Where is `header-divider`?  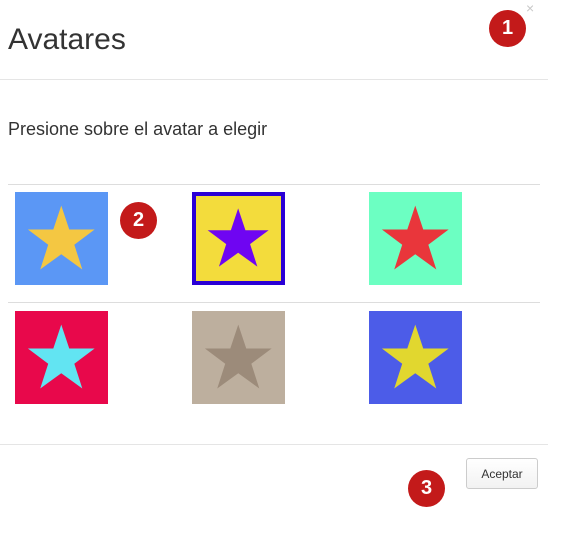 header-divider is located at coordinates (274, 79).